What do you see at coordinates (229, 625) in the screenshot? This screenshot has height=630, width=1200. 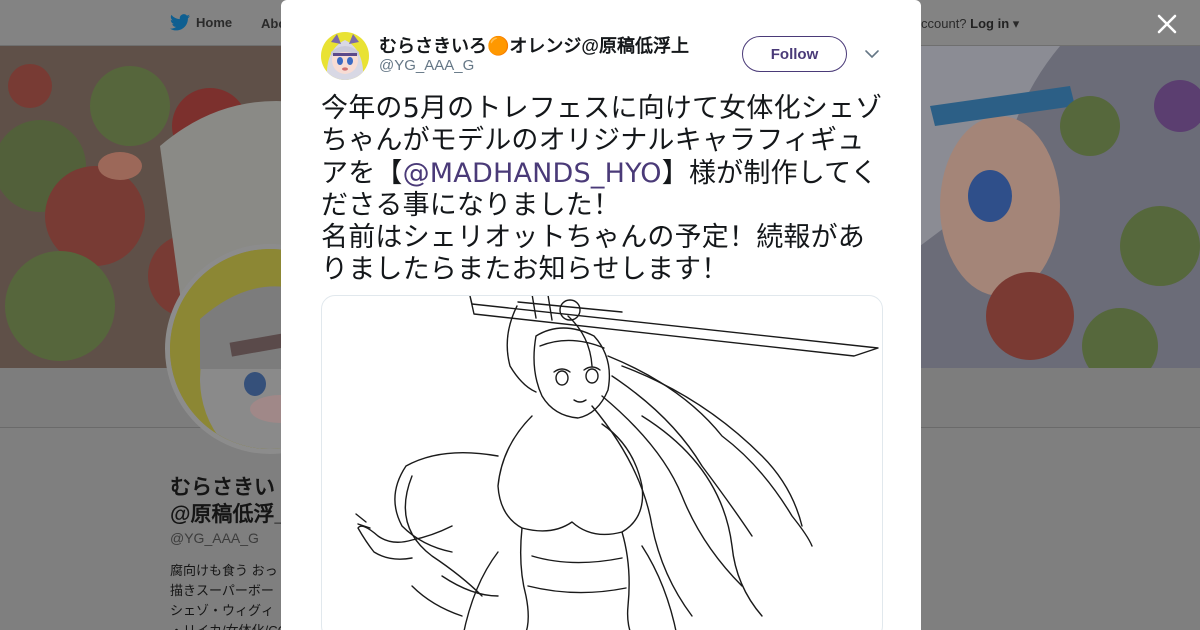 I see `profile-bio-line: ・リイカ/女体化/CO` at bounding box center [229, 625].